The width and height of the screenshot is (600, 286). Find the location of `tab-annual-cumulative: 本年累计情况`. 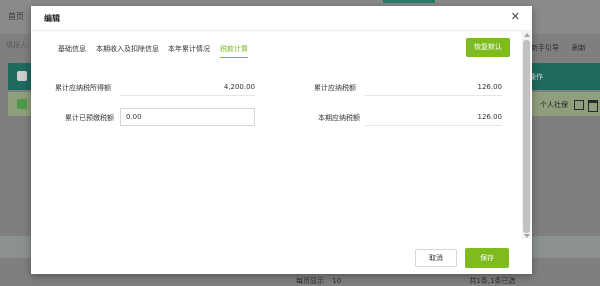

tab-annual-cumulative: 本年累计情况 is located at coordinates (189, 50).